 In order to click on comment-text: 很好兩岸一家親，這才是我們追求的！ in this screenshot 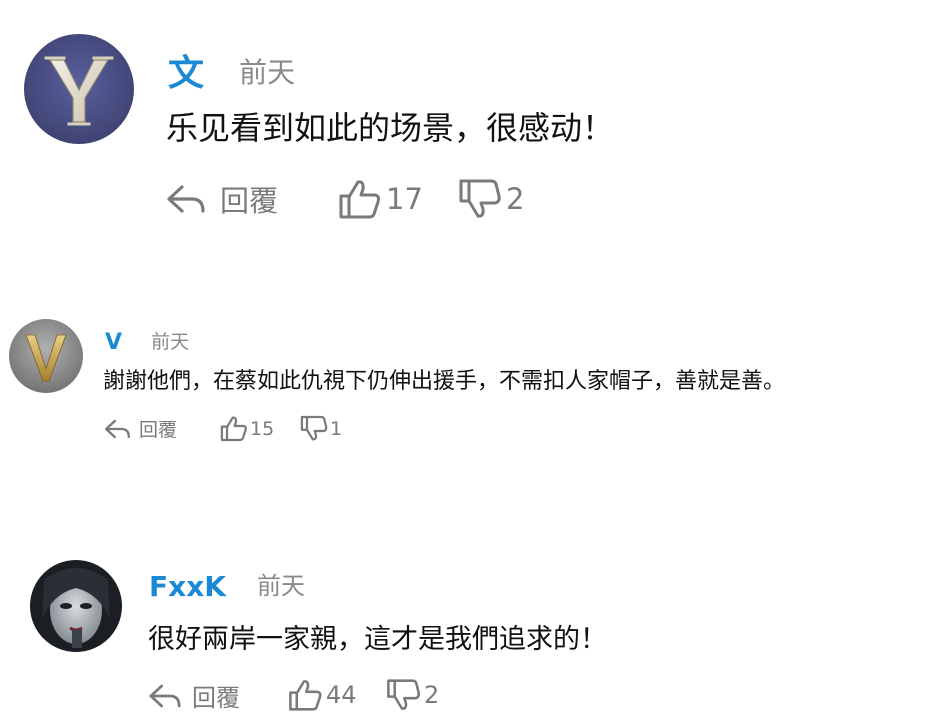, I will do `click(377, 639)`.